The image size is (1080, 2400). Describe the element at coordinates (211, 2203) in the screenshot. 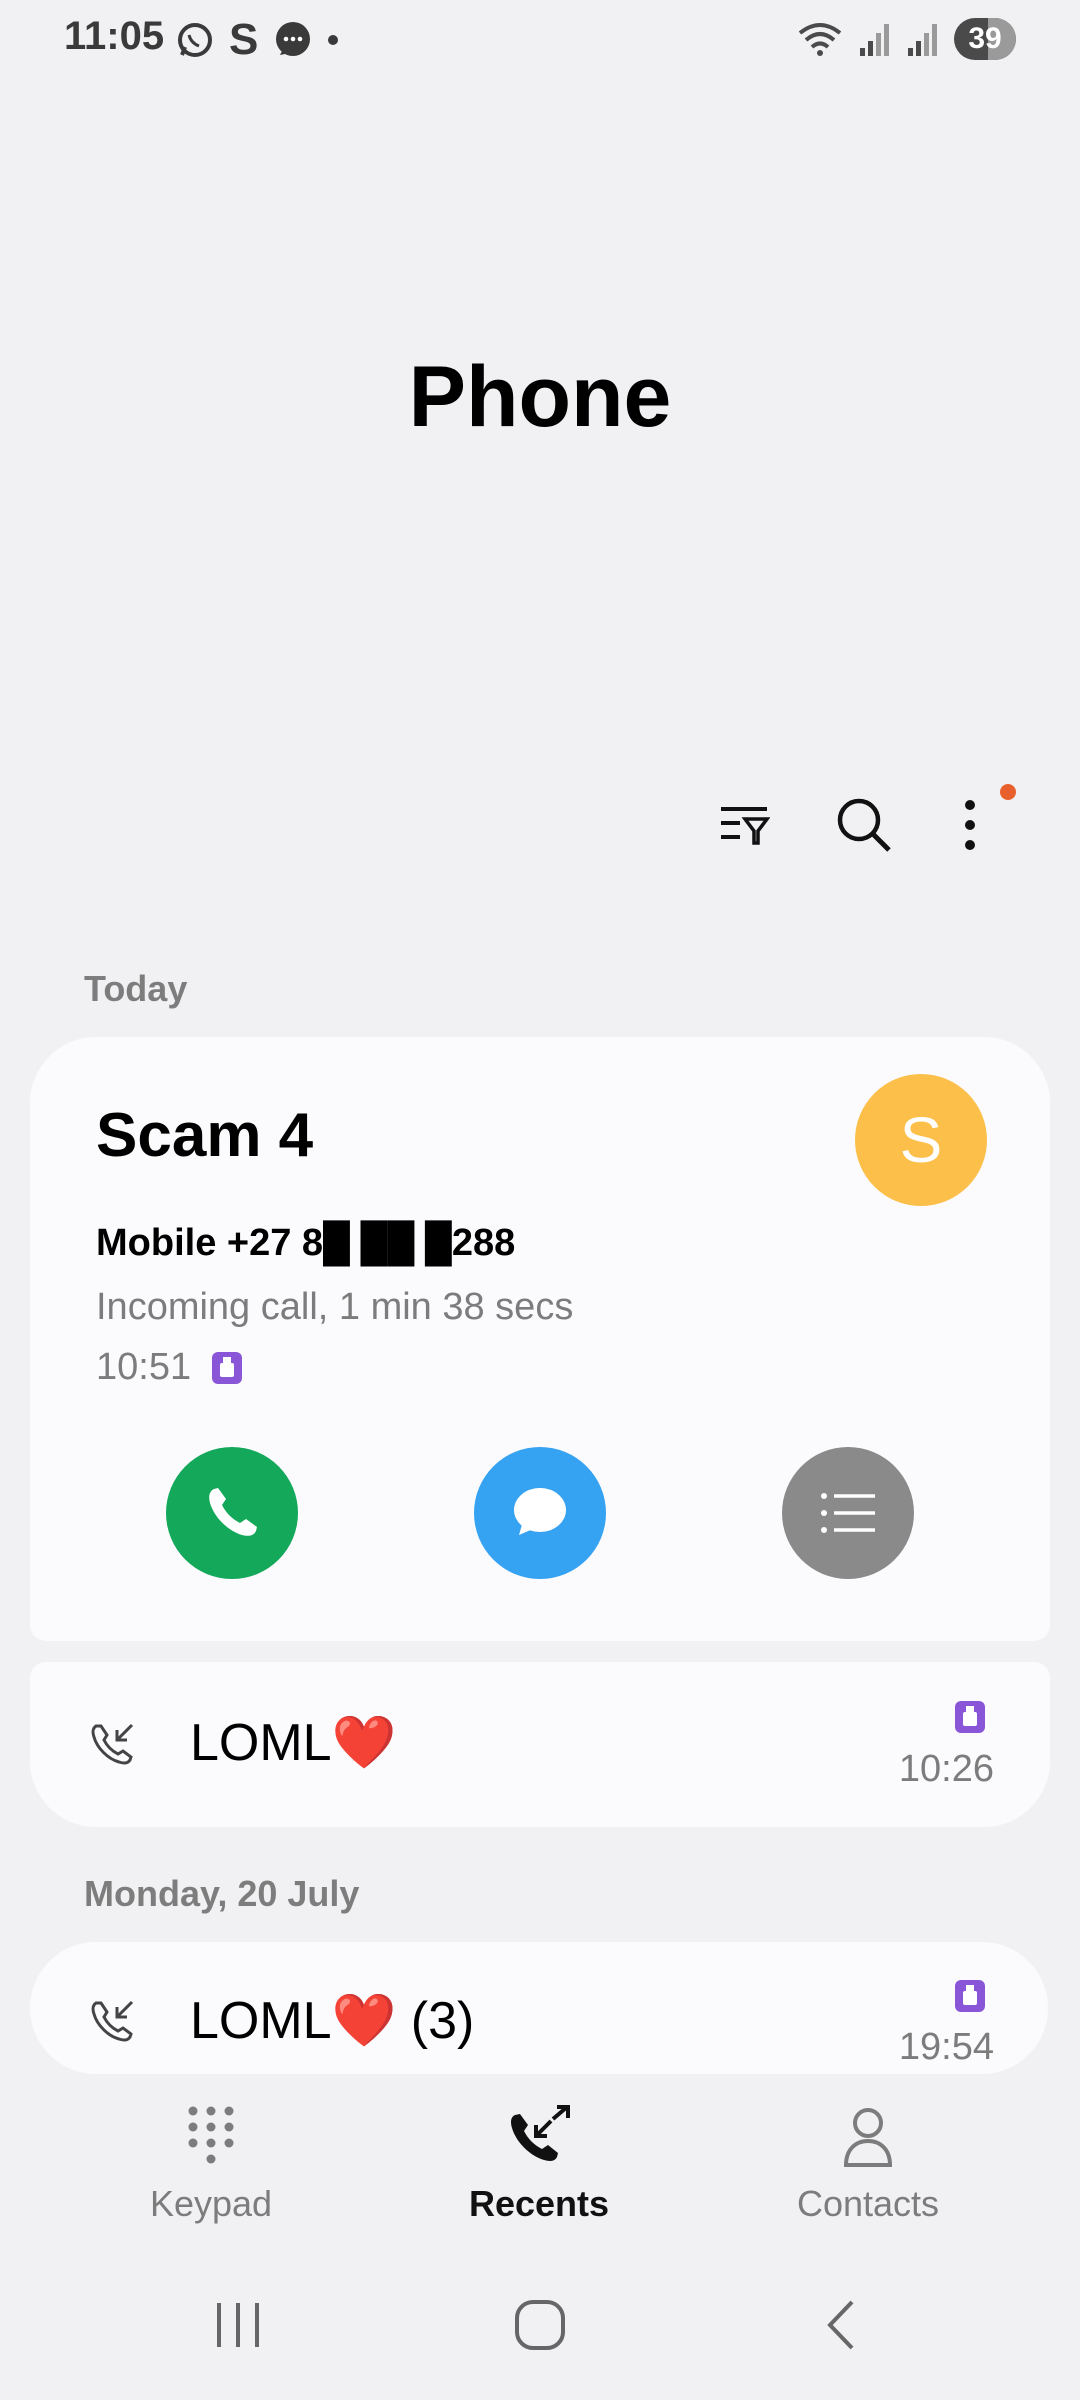

I see `tab-keypad-label: Keypad` at that location.